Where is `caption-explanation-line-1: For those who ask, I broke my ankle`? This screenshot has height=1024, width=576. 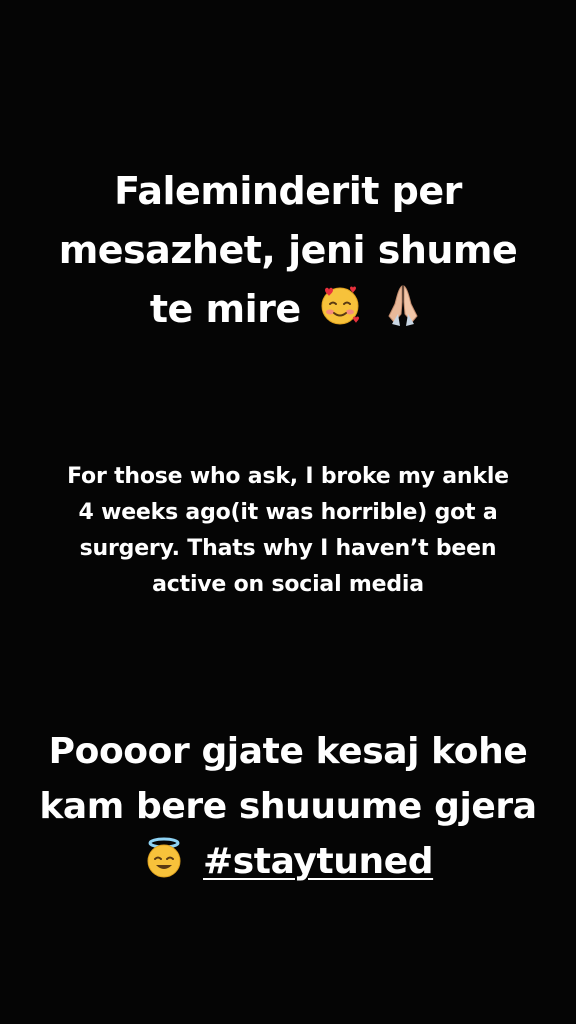
caption-explanation-line-1: For those who ask, I broke my ankle is located at coordinates (288, 476).